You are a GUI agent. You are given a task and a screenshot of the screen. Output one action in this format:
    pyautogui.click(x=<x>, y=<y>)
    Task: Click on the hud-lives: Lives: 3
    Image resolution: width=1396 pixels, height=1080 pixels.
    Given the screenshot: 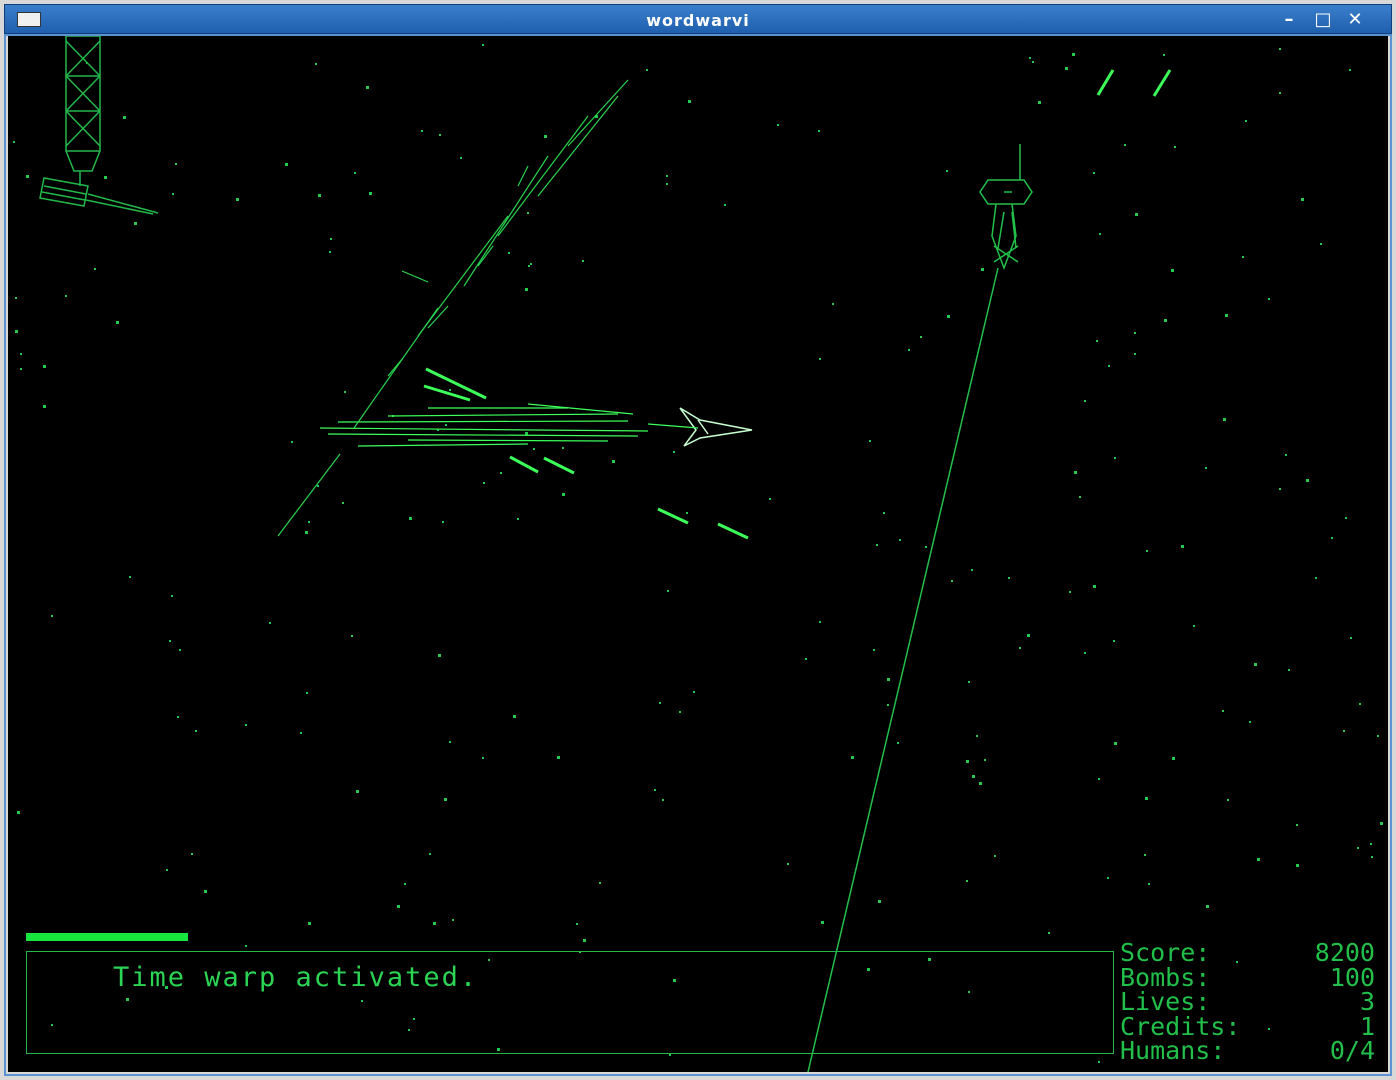 What is the action you would take?
    pyautogui.click(x=1247, y=1001)
    